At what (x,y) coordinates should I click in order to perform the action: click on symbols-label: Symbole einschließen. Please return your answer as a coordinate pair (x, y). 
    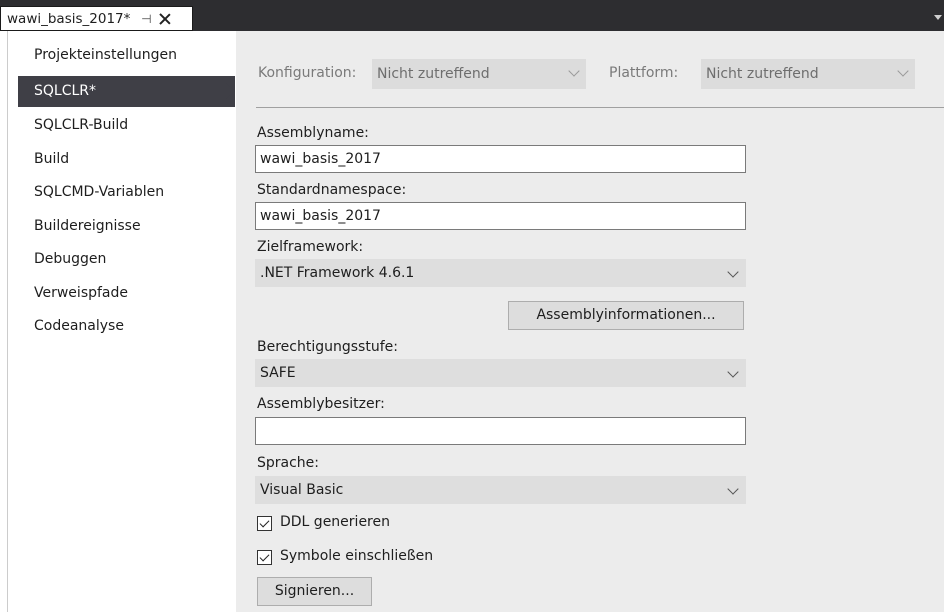
    Looking at the image, I should click on (357, 556).